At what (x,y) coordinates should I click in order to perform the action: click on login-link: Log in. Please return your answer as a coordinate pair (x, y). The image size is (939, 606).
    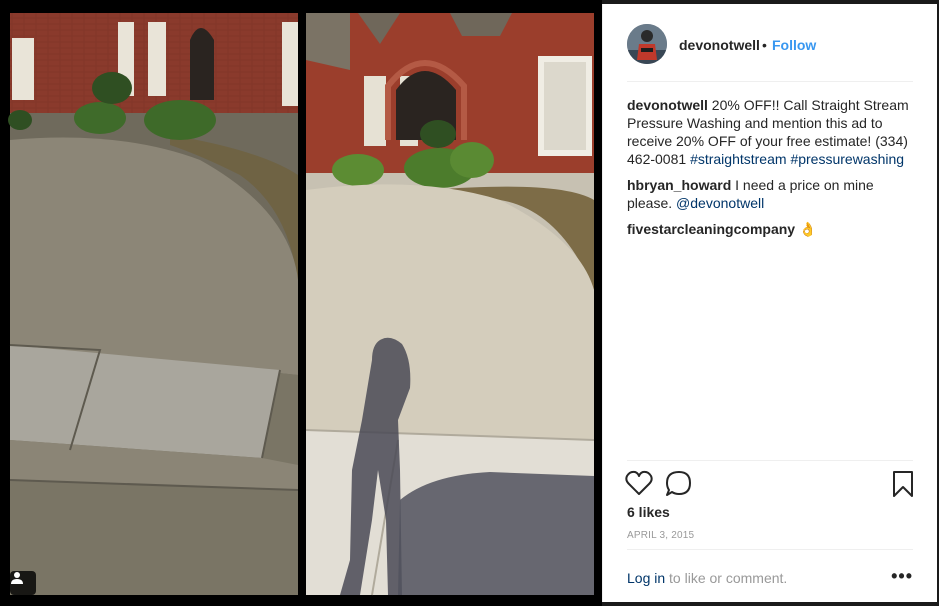
    Looking at the image, I should click on (646, 578).